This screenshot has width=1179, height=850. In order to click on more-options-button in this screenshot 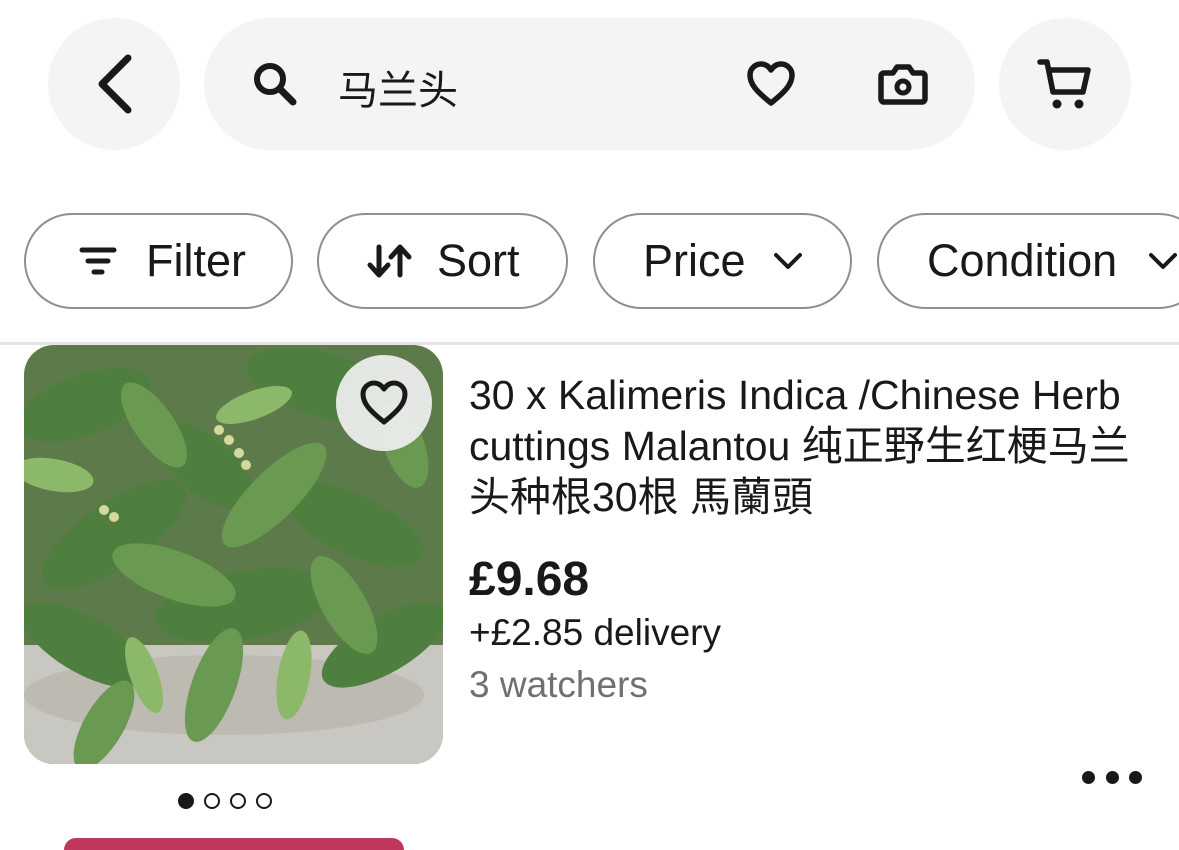, I will do `click(1112, 777)`.